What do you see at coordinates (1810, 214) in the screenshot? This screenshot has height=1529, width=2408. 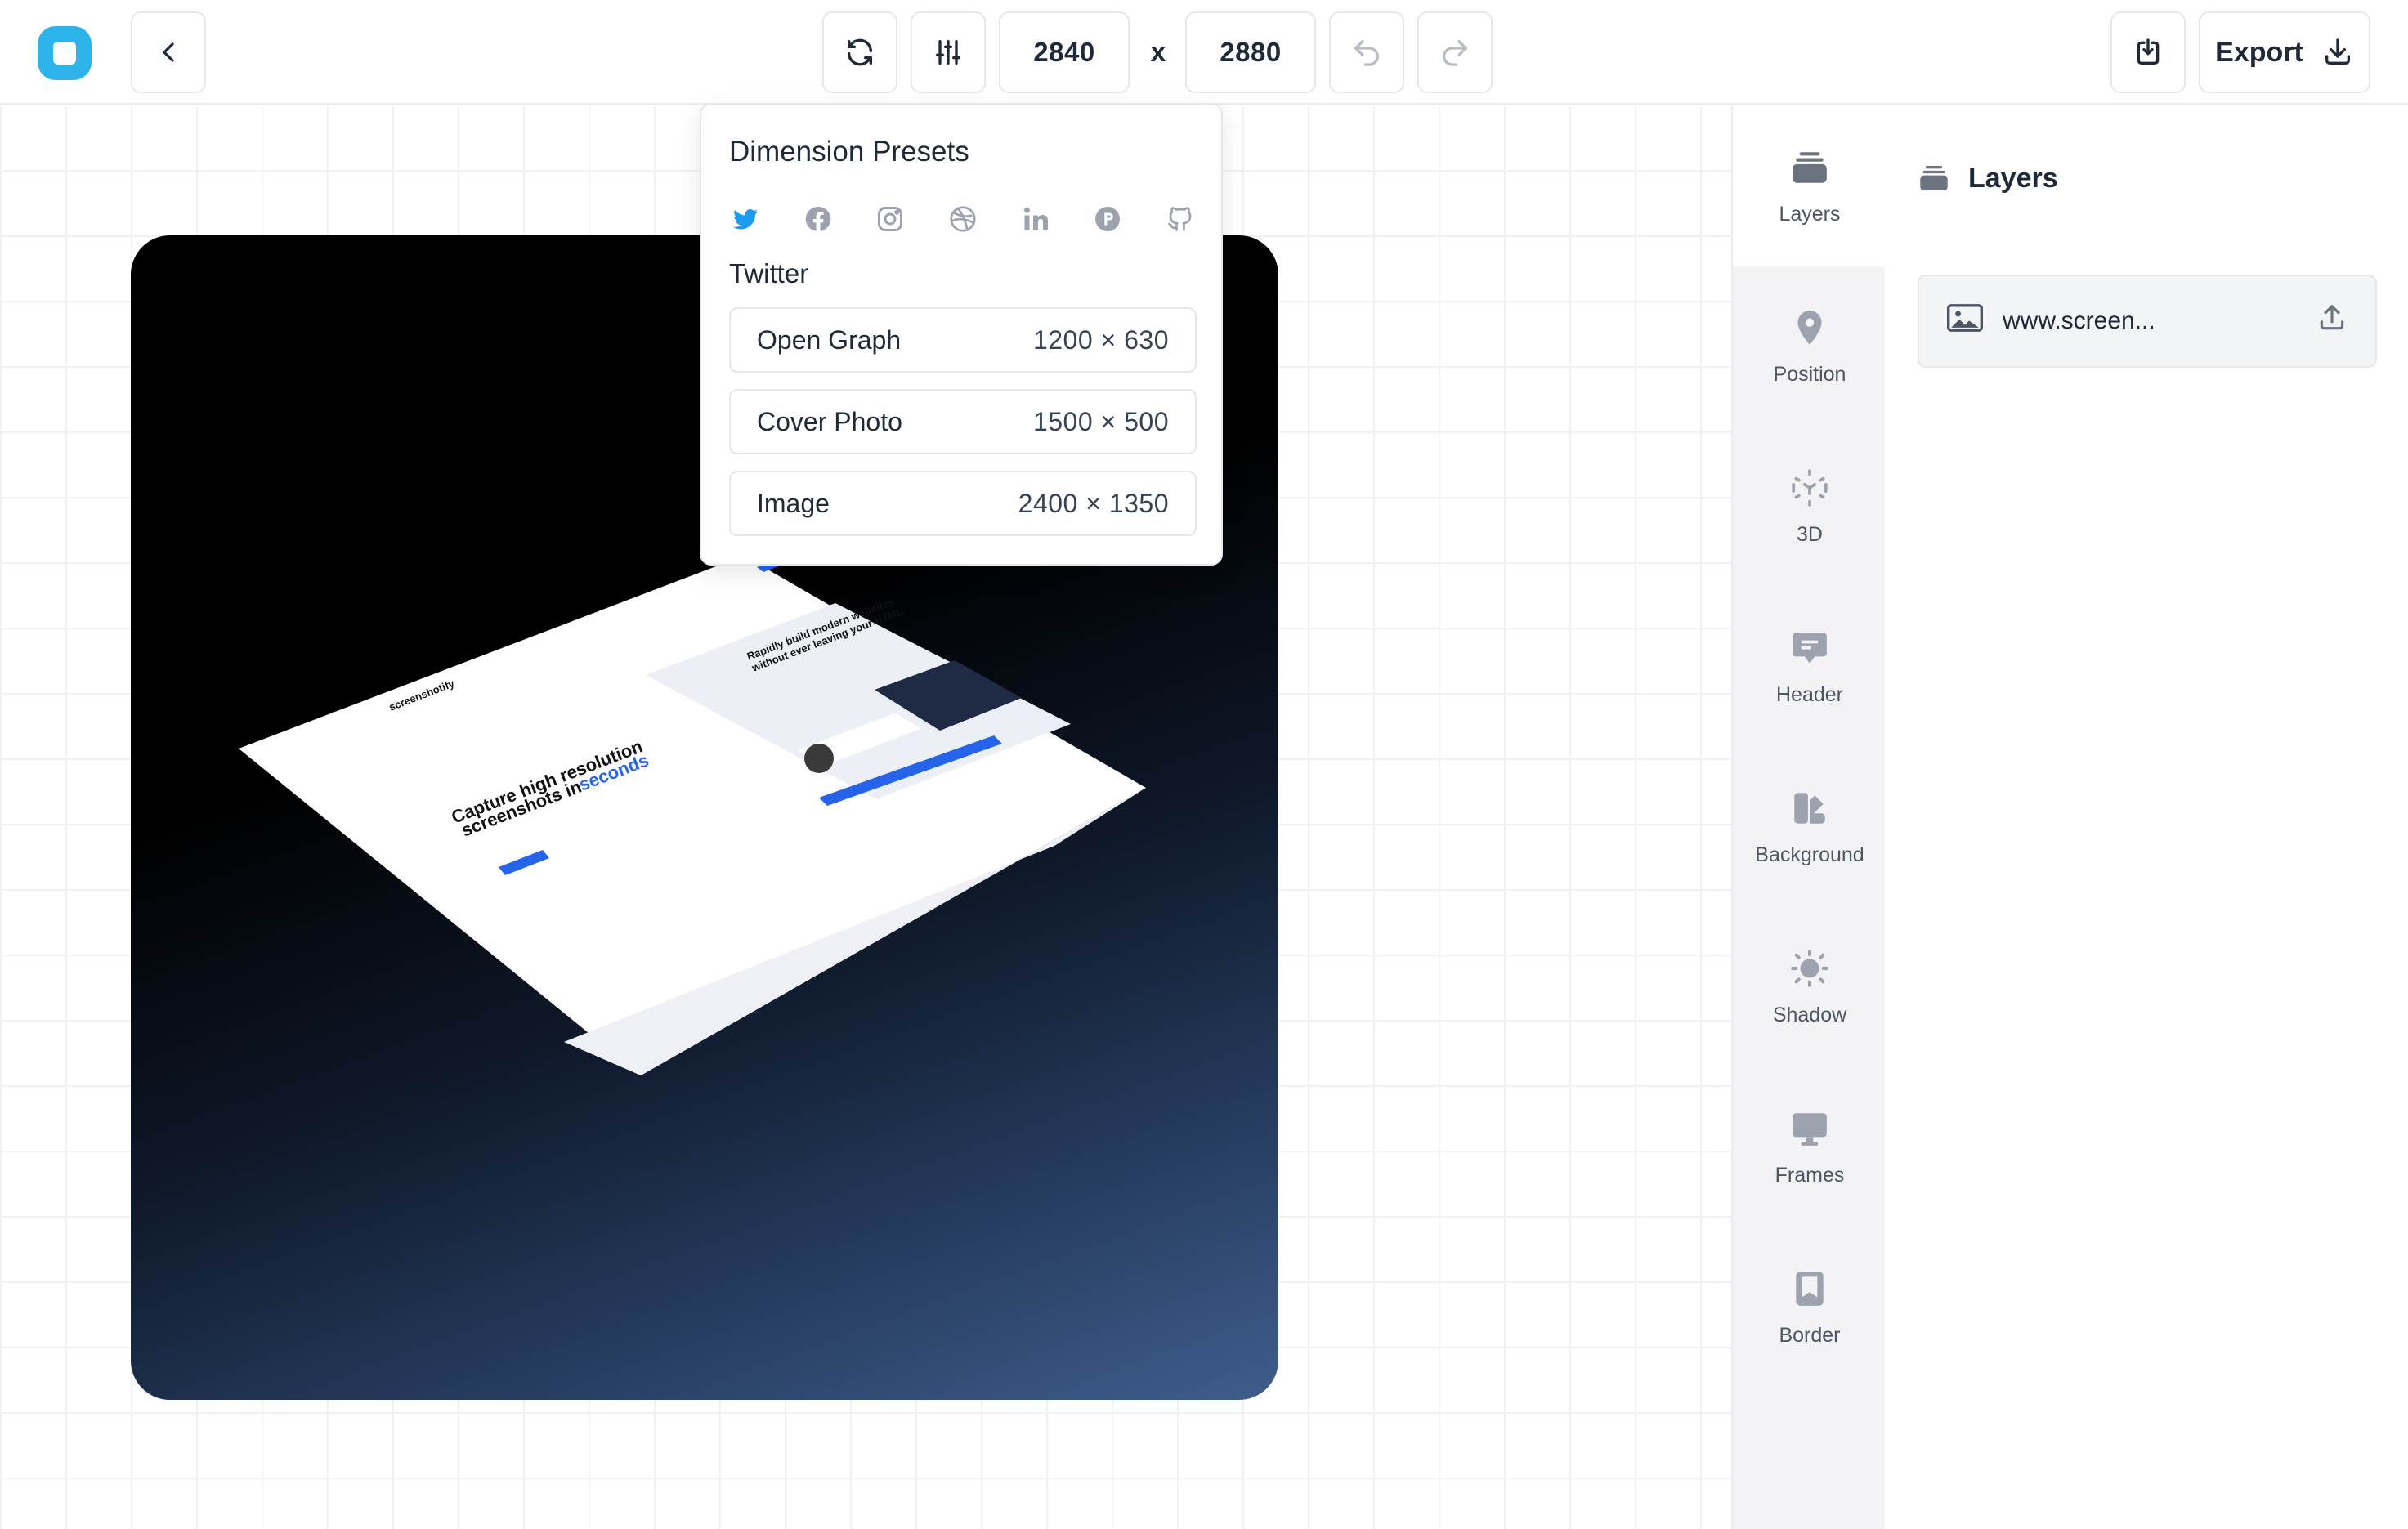 I see `rail-label: Layers` at bounding box center [1810, 214].